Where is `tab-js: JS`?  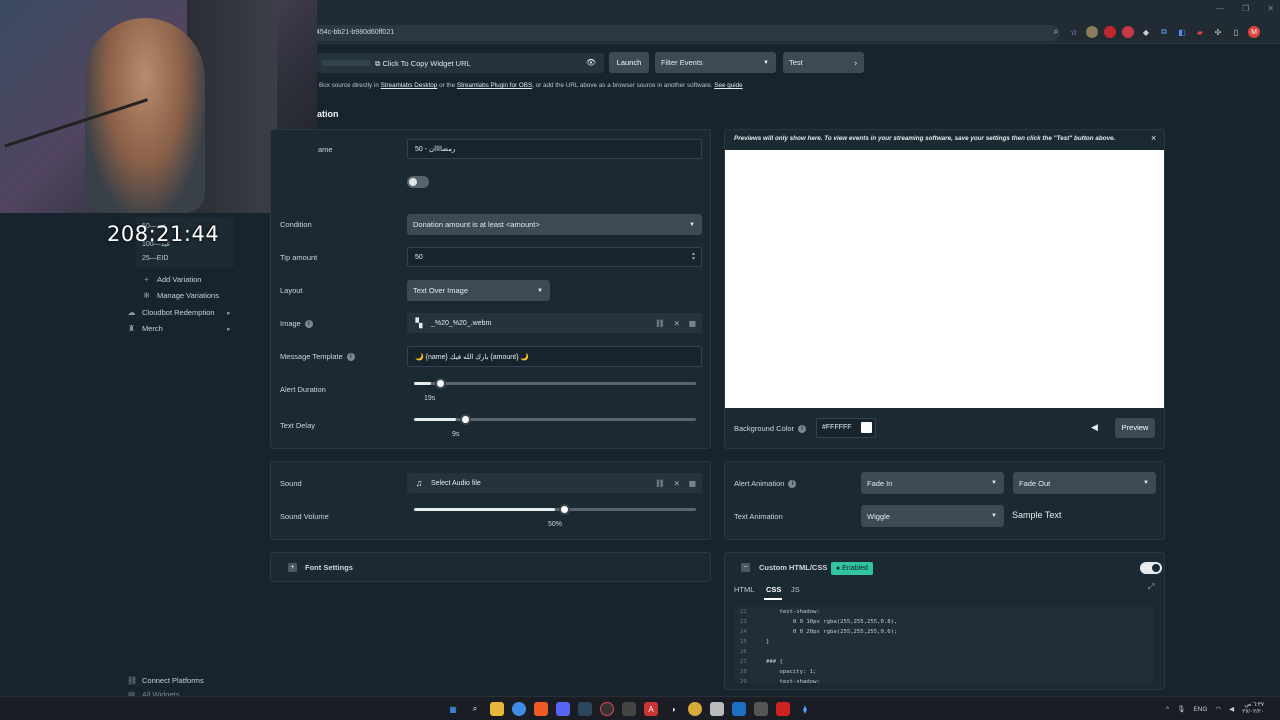
tab-js: JS is located at coordinates (795, 589).